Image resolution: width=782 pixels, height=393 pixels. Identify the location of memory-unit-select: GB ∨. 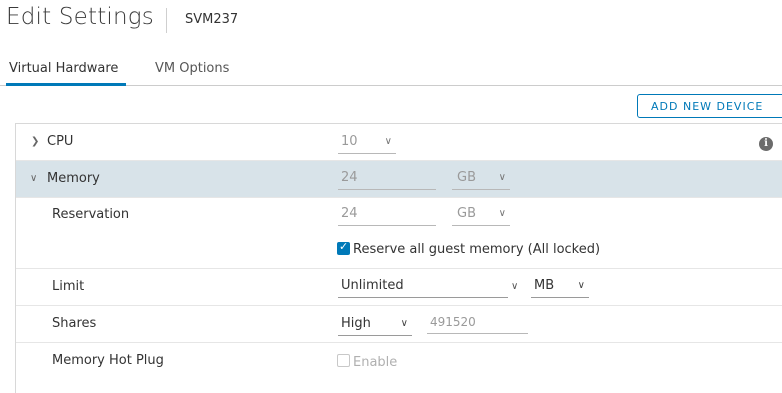
(481, 179).